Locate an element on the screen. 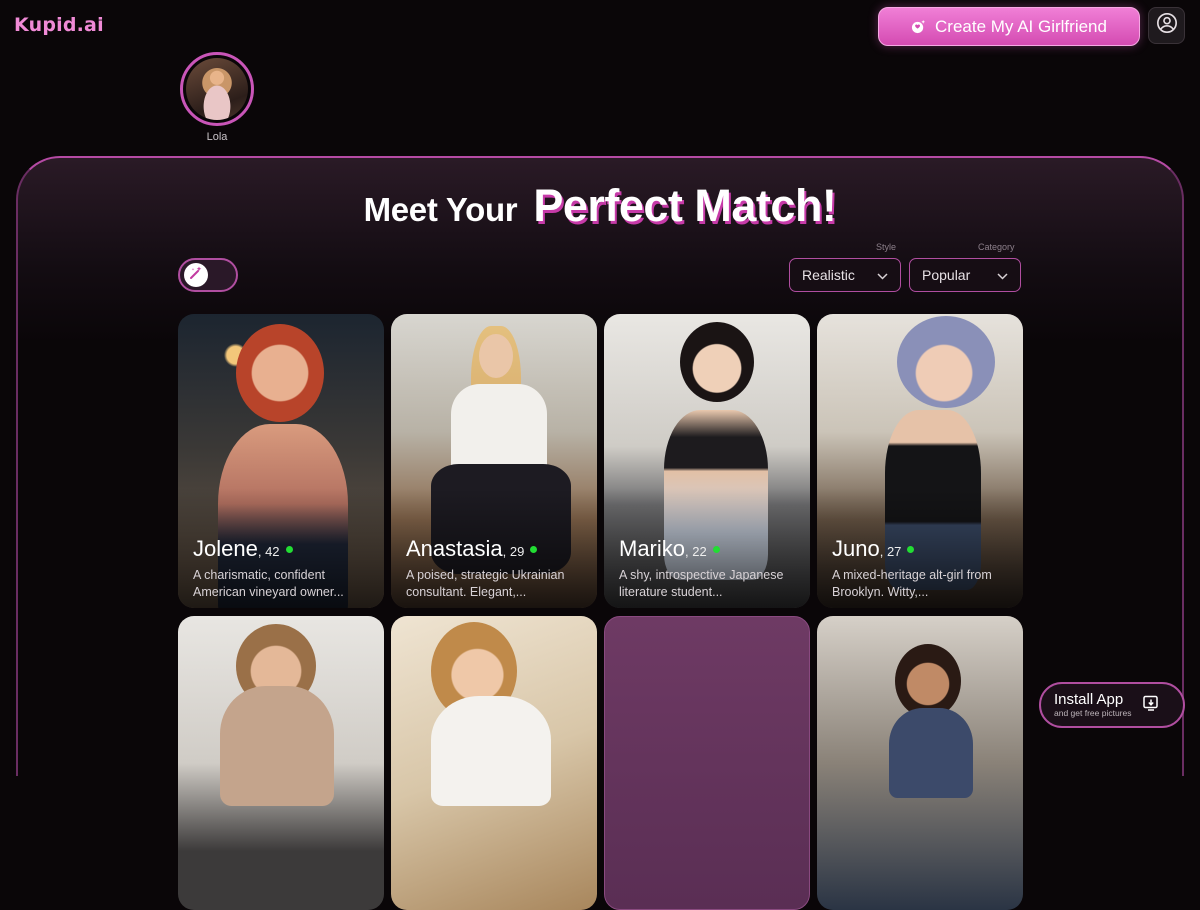 The image size is (1200, 910). style-select: Realistic is located at coordinates (845, 275).